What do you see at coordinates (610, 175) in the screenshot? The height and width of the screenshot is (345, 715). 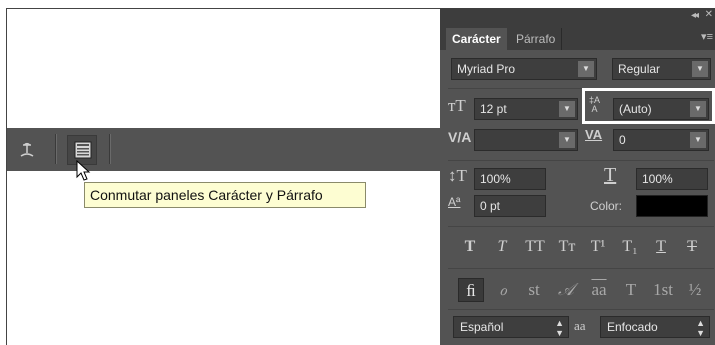 I see `horizontal-scale-icon: T` at bounding box center [610, 175].